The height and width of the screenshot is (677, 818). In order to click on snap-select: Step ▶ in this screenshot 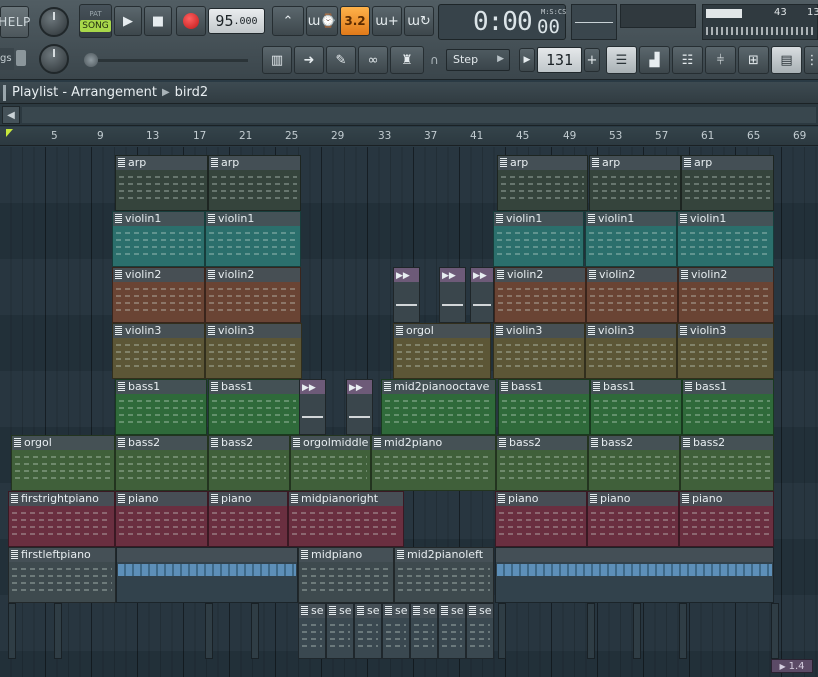, I will do `click(478, 60)`.